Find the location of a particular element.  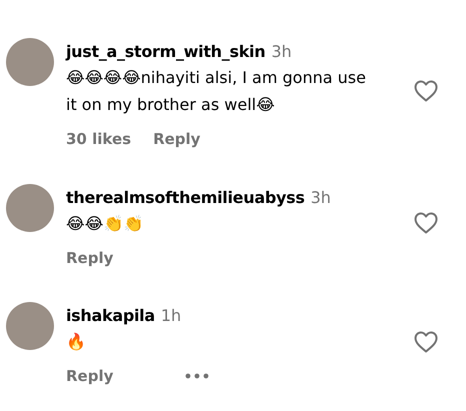

username: therealmsofthemilieuabyss is located at coordinates (185, 198).